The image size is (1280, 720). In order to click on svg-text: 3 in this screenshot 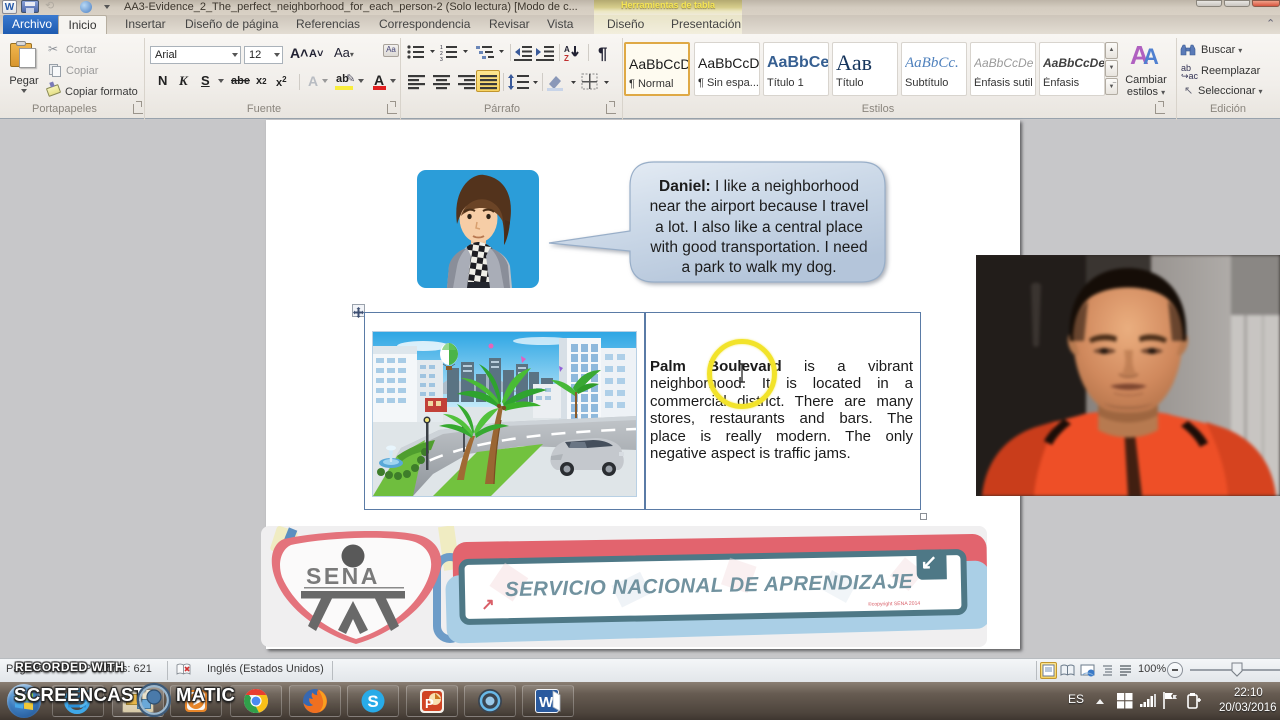, I will do `click(441, 59)`.